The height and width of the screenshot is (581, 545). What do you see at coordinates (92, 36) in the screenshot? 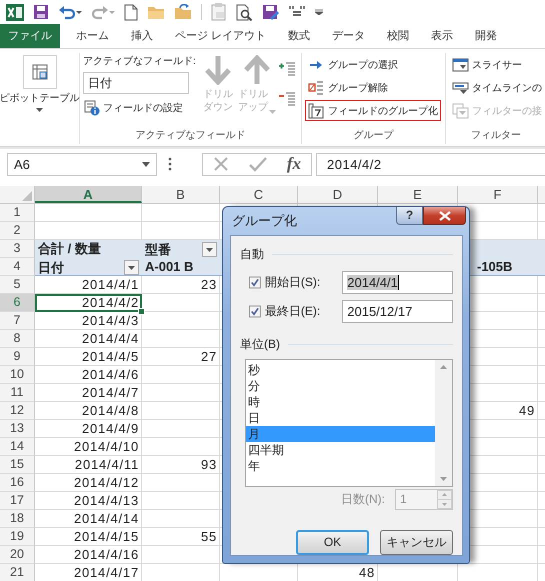
I see `ribbon-tab: ホーム` at bounding box center [92, 36].